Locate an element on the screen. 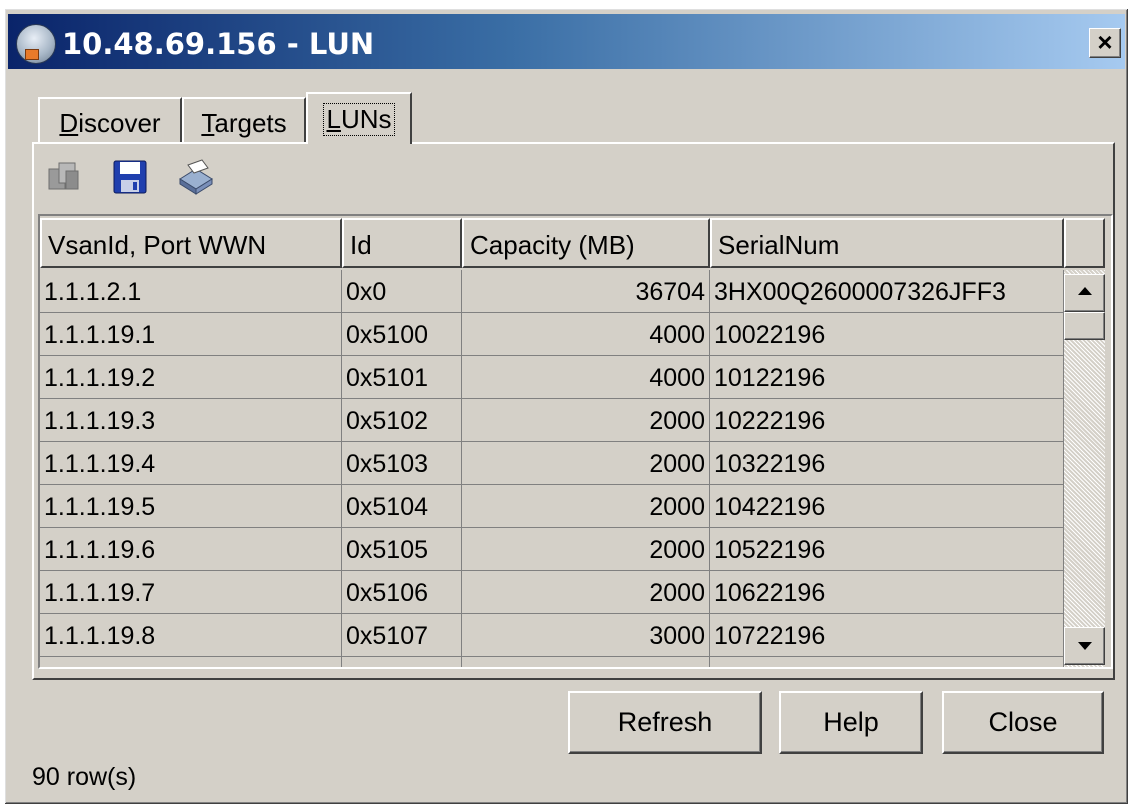  column-header-corner is located at coordinates (1084, 243).